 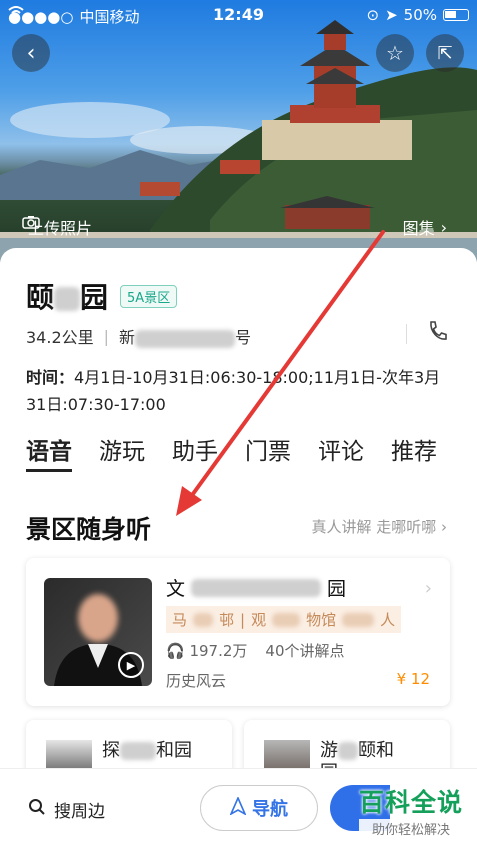 I want to click on mini-title-start: 游, so click(x=329, y=750).